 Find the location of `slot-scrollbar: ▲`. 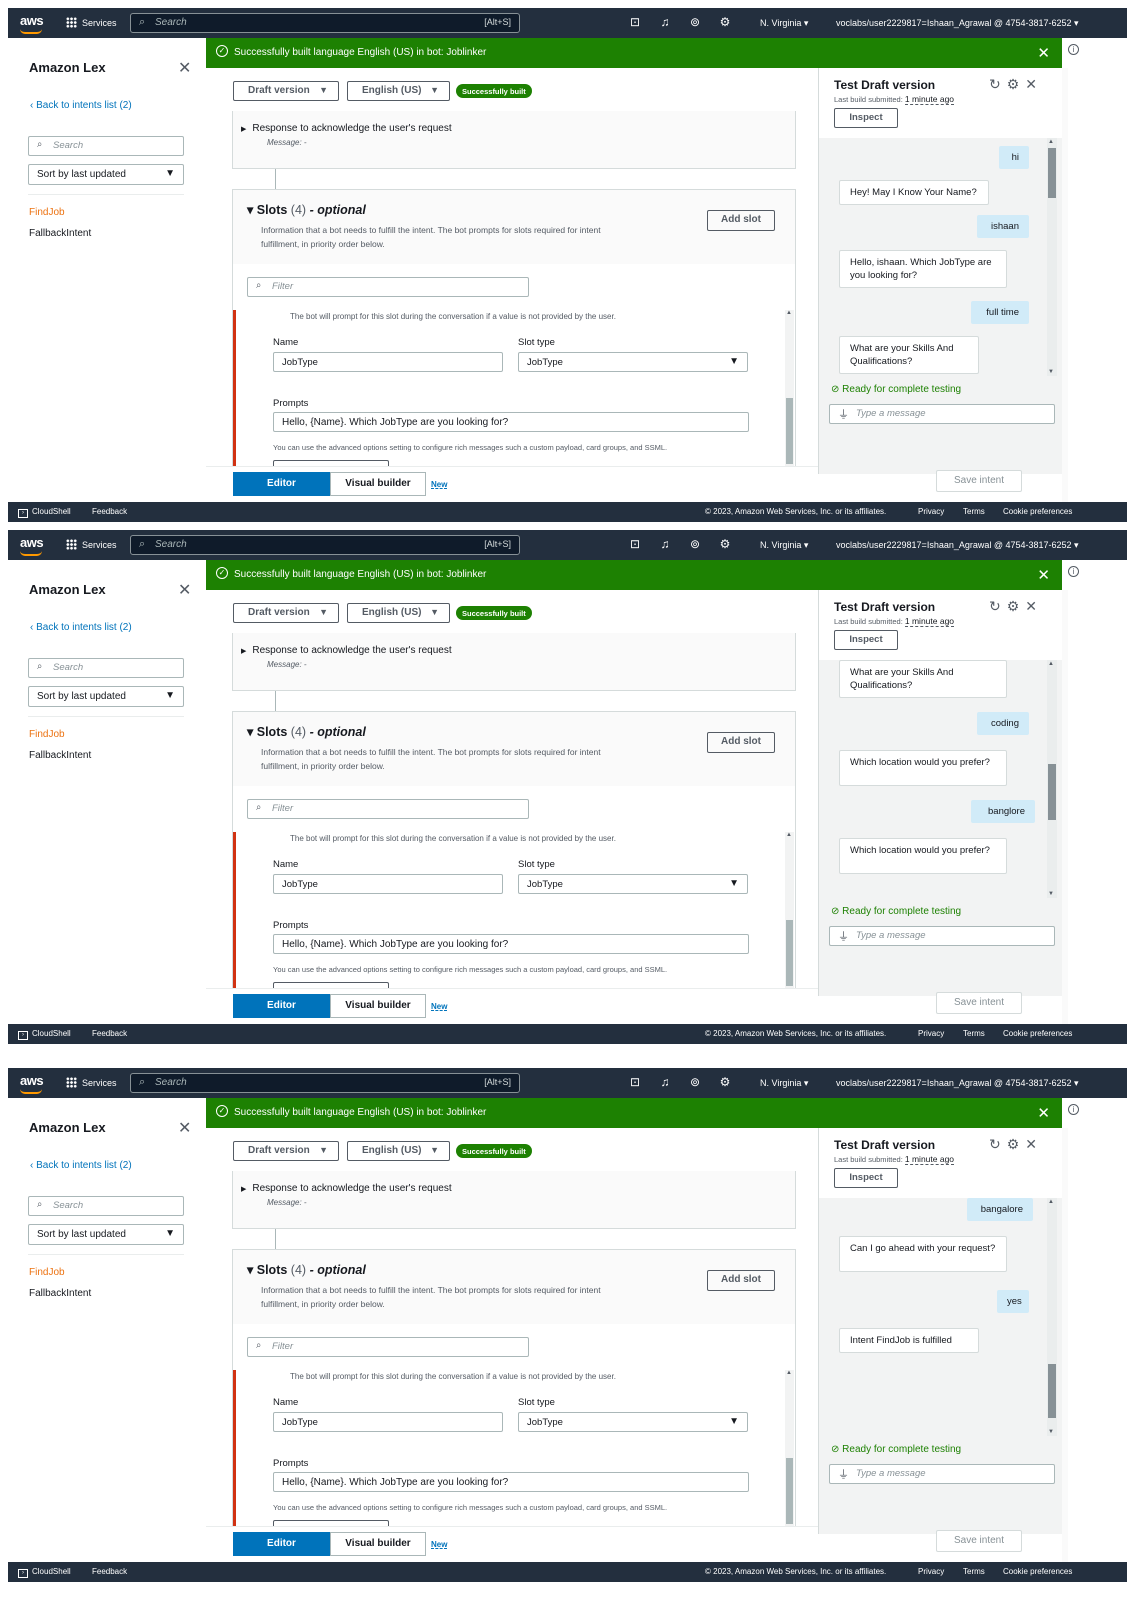

slot-scrollbar: ▲ is located at coordinates (789, 1448).